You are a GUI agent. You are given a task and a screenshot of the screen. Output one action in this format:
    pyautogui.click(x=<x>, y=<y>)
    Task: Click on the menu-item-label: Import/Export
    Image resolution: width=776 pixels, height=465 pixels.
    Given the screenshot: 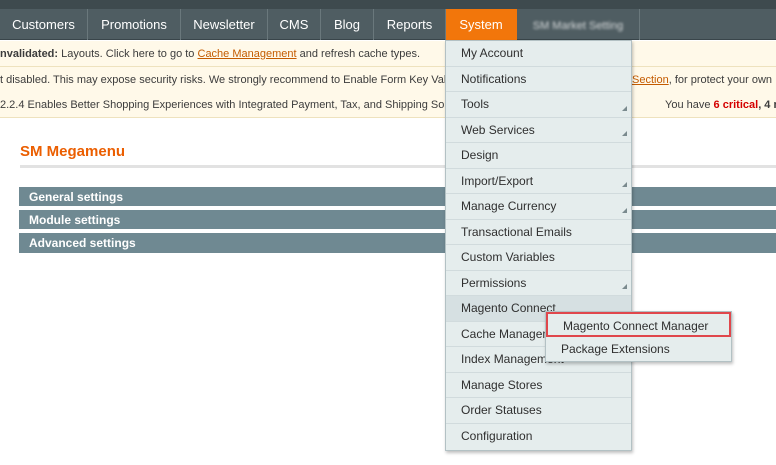 What is the action you would take?
    pyautogui.click(x=497, y=180)
    